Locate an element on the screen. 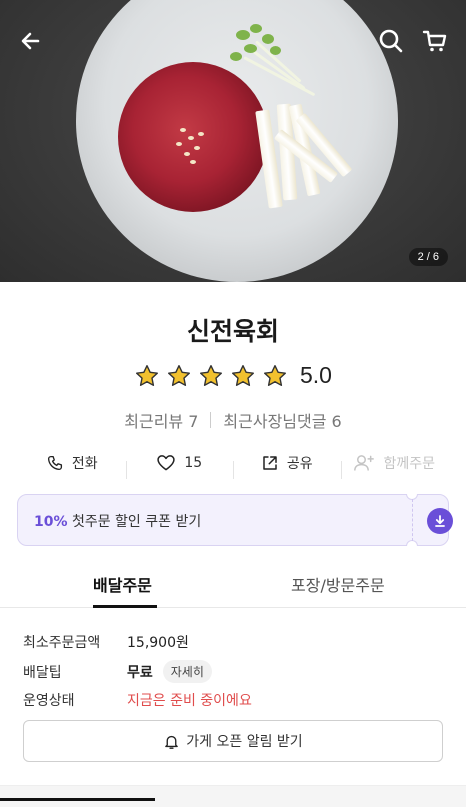 The width and height of the screenshot is (466, 807). action-row: 전화 15 공유 함께주문 is located at coordinates (233, 463).